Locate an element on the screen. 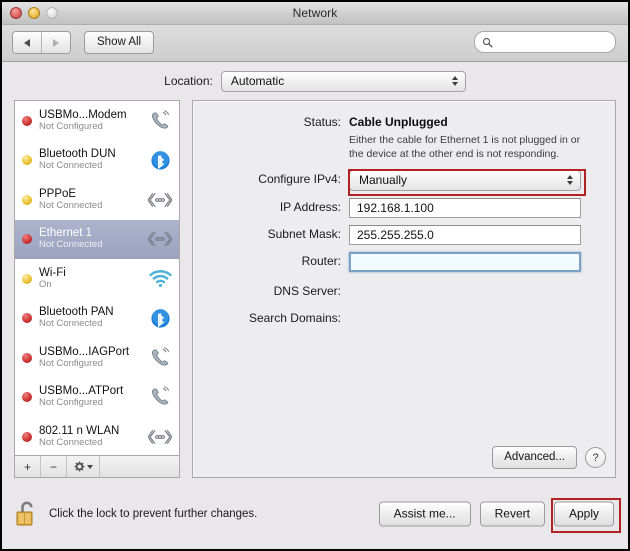  unlocked-padlock-icon is located at coordinates (27, 514).